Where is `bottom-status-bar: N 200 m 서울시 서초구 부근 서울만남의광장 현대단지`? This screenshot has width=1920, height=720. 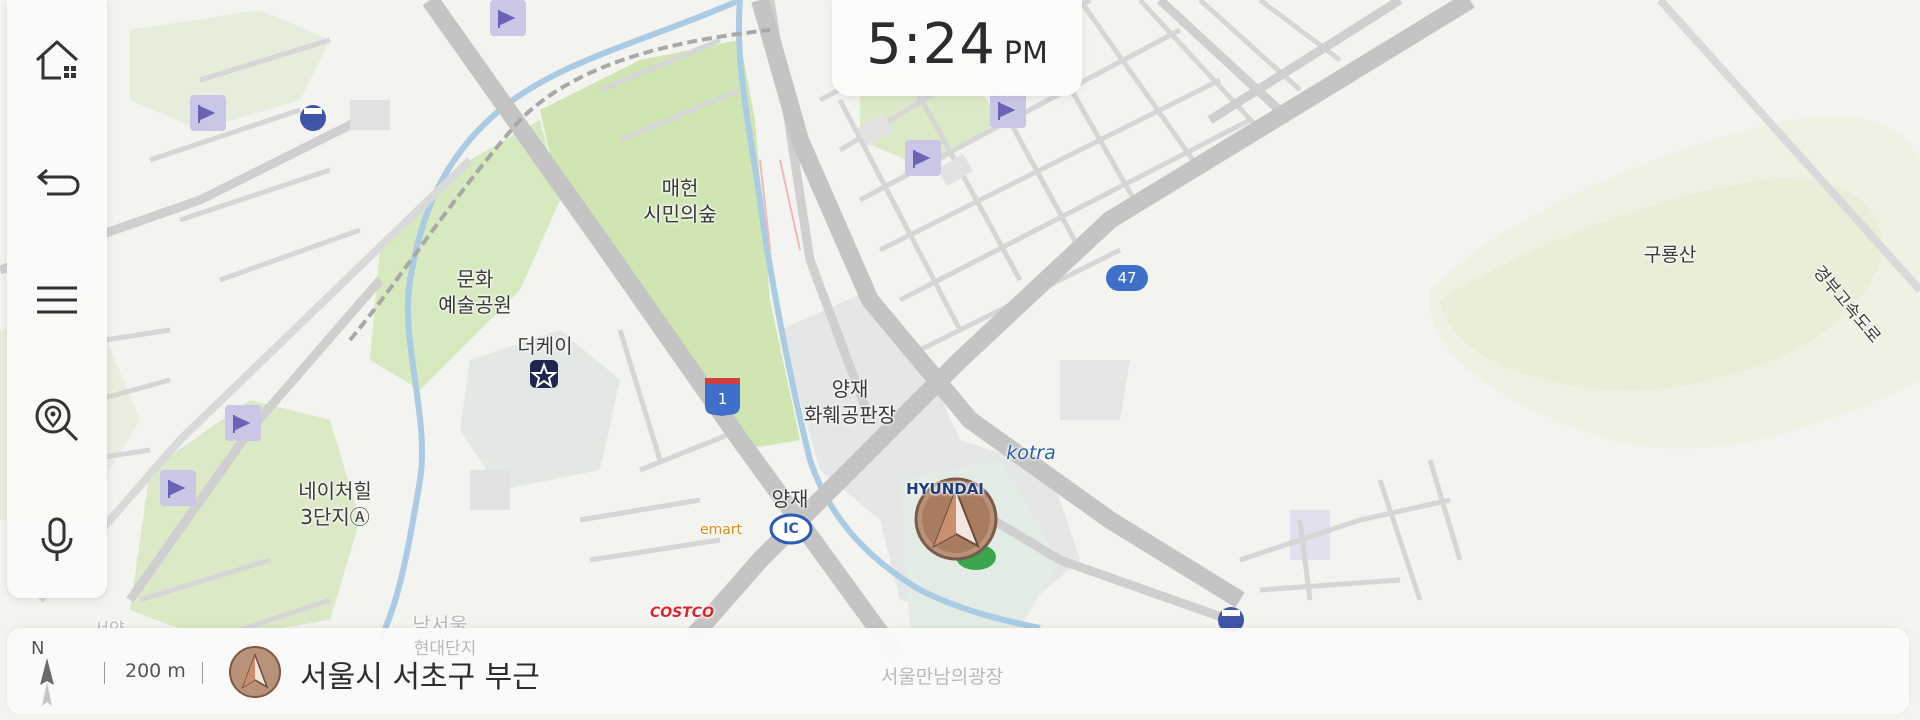
bottom-status-bar: N 200 m 서울시 서초구 부근 서울만남의광장 현대단지 is located at coordinates (958, 671).